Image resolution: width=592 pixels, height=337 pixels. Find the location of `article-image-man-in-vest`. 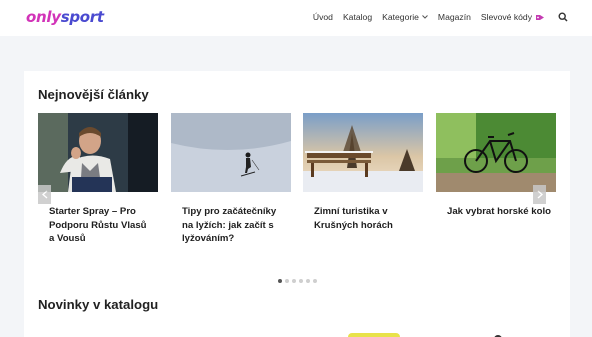

article-image-man-in-vest is located at coordinates (98, 152).